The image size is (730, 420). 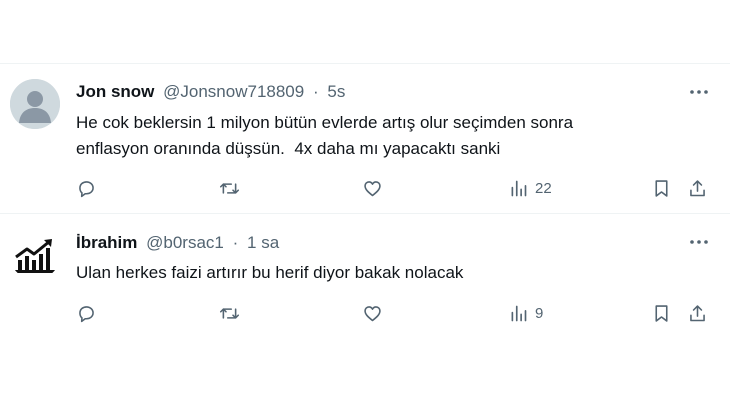 What do you see at coordinates (336, 91) in the screenshot?
I see `timestamp: 5s` at bounding box center [336, 91].